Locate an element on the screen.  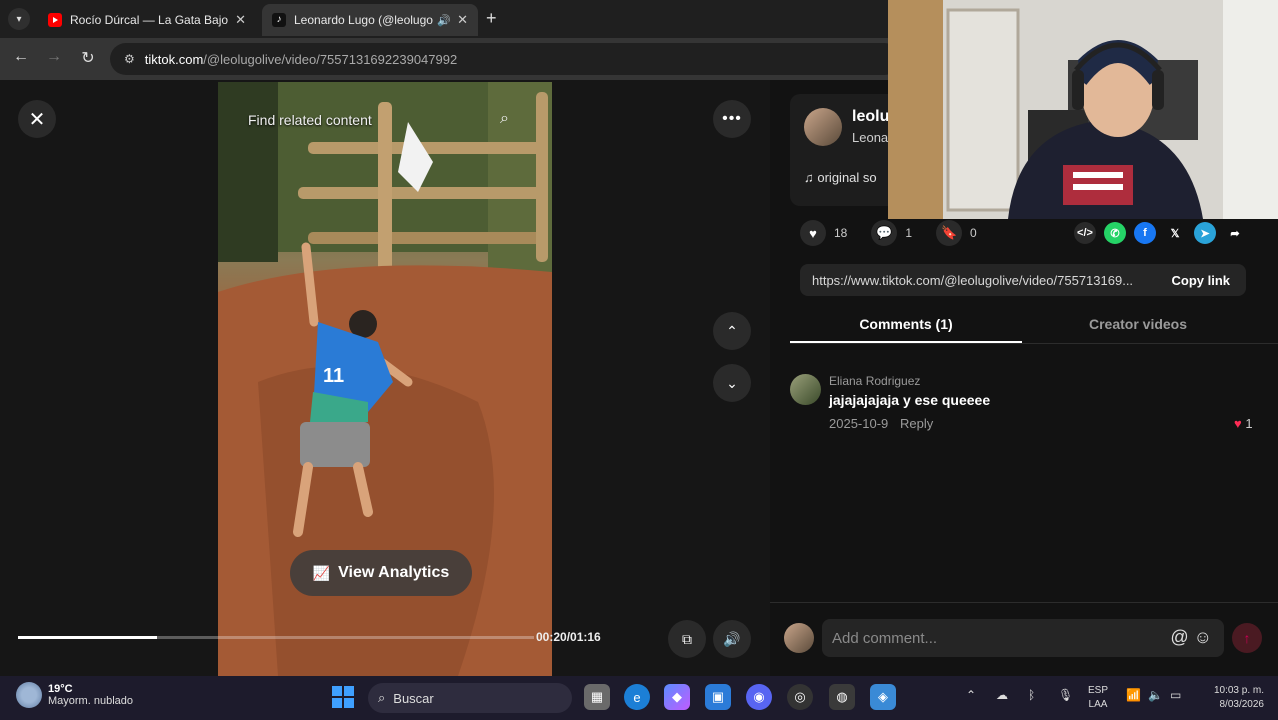
view-analytics-label: View Analytics is located at coordinates (394, 572).